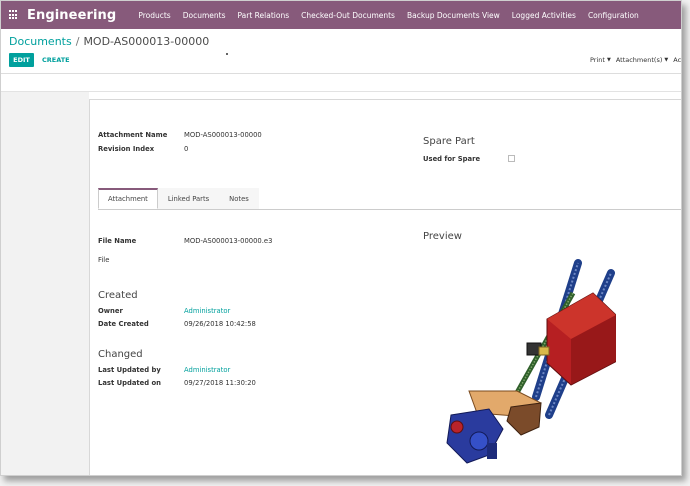 The image size is (690, 486). Describe the element at coordinates (452, 159) in the screenshot. I see `used-for-spare-label: Used for Spare` at that location.